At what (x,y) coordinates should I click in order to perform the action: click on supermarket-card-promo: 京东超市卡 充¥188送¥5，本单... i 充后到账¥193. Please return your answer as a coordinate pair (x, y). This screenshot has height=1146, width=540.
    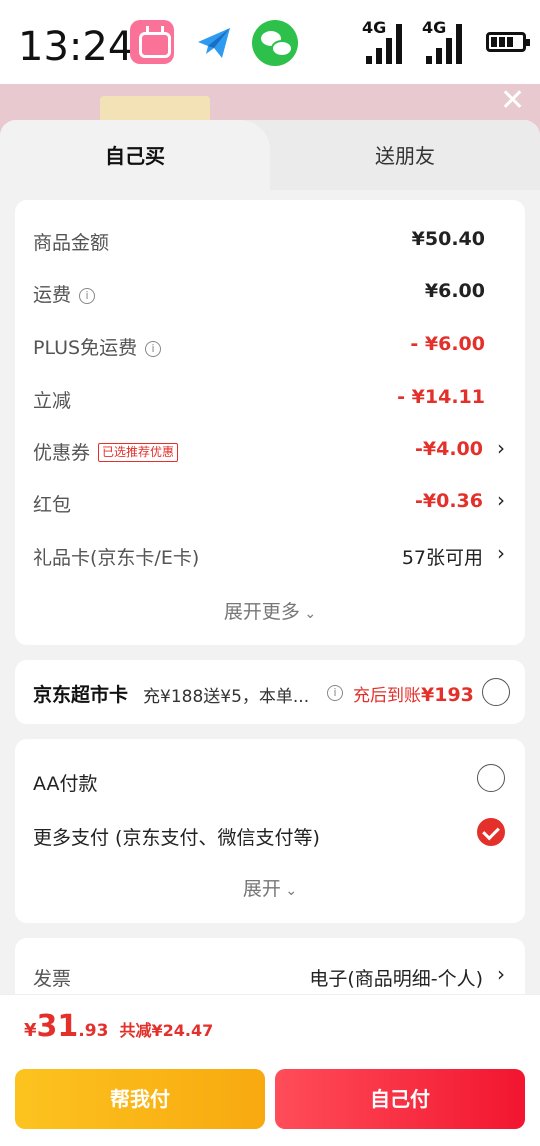
    Looking at the image, I should click on (270, 692).